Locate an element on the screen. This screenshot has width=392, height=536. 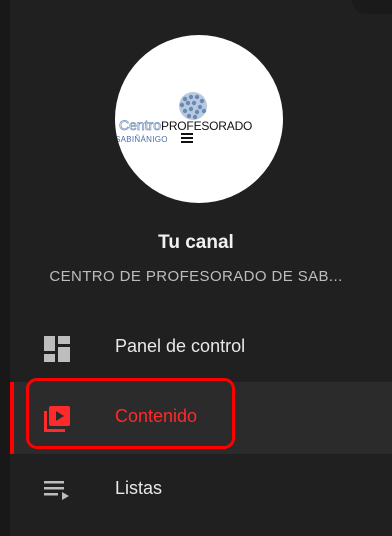
channel-logo: CentroPROFESORADO SABIÑÁNIGO is located at coordinates (199, 119).